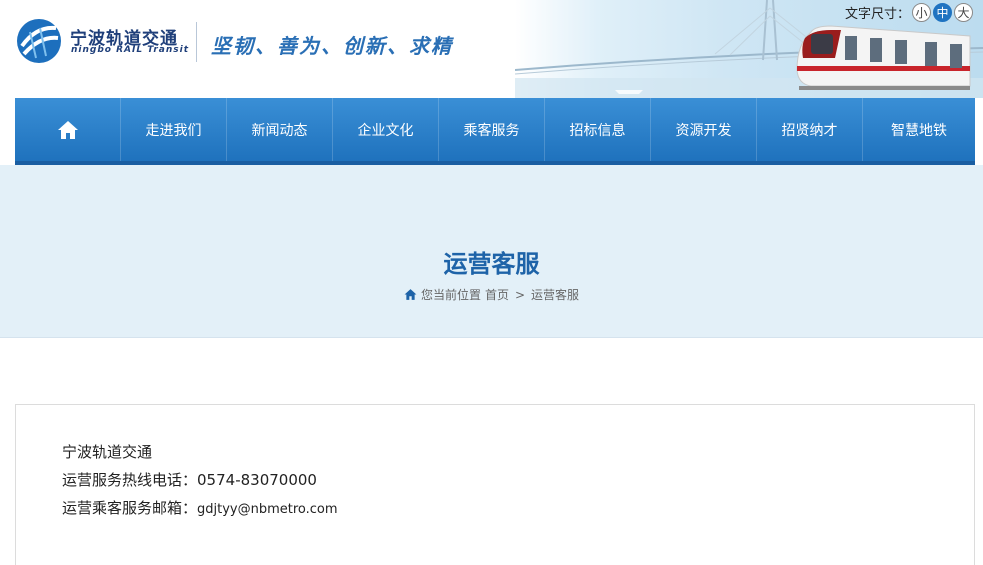 This screenshot has width=983, height=565. I want to click on nav-item-recruitment: 招贤纳才, so click(810, 129).